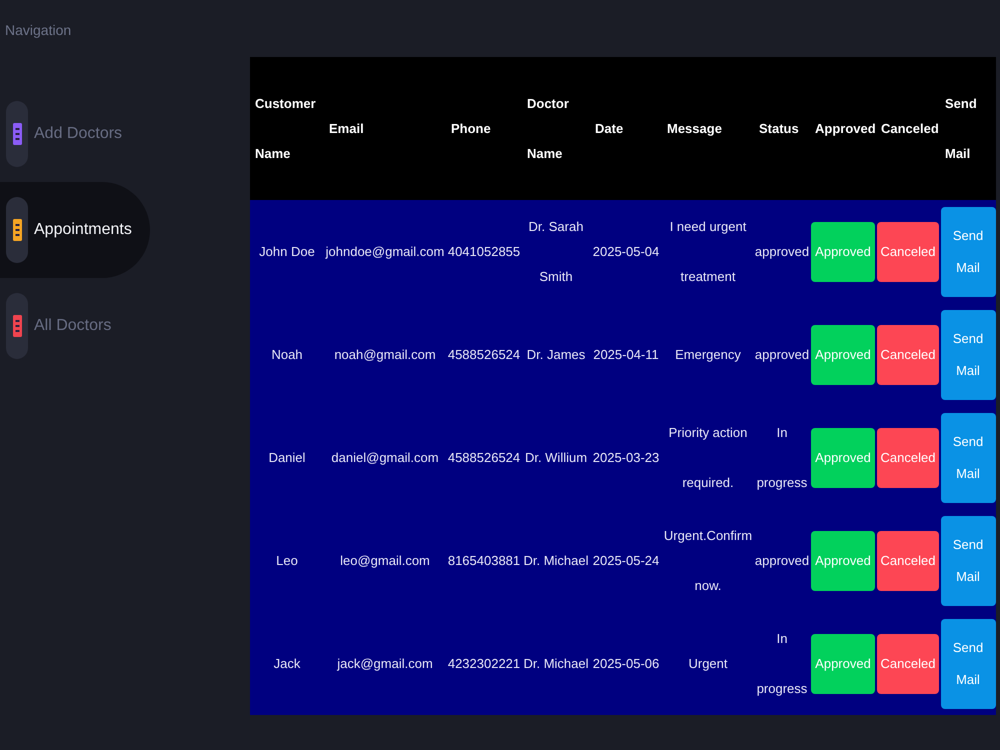 Image resolution: width=1000 pixels, height=750 pixels. What do you see at coordinates (75, 326) in the screenshot?
I see `nav-item: All Doctors` at bounding box center [75, 326].